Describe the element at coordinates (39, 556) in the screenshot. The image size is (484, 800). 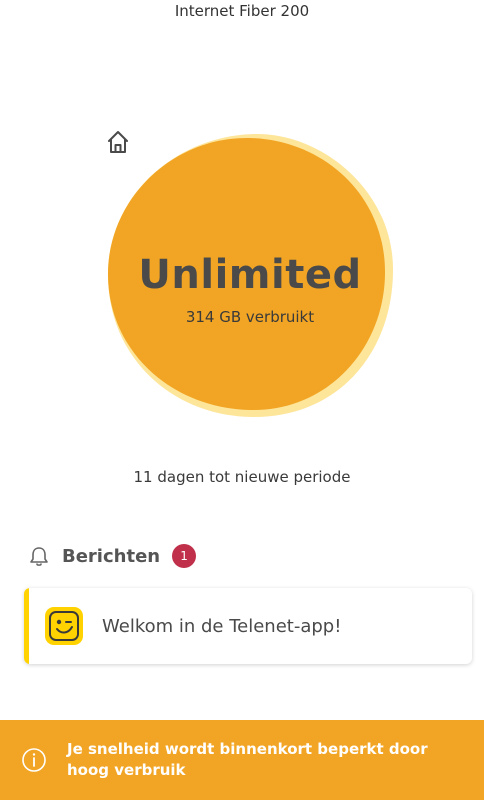
I see `bell-icon` at that location.